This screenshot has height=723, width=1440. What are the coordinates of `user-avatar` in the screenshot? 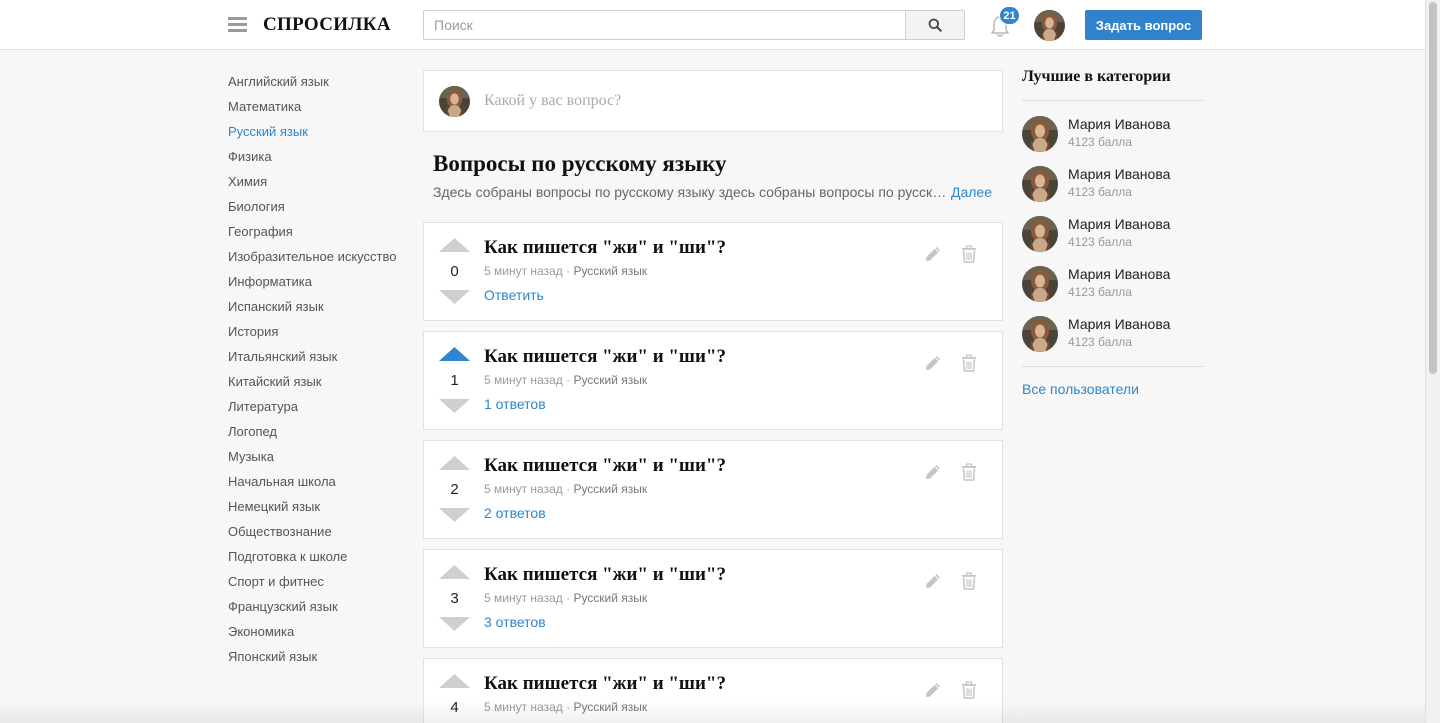 It's located at (1049, 25).